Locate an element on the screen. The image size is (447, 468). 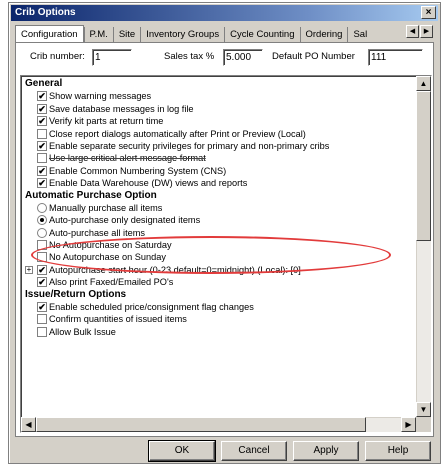
cancel-button: Cancel is located at coordinates (254, 451).